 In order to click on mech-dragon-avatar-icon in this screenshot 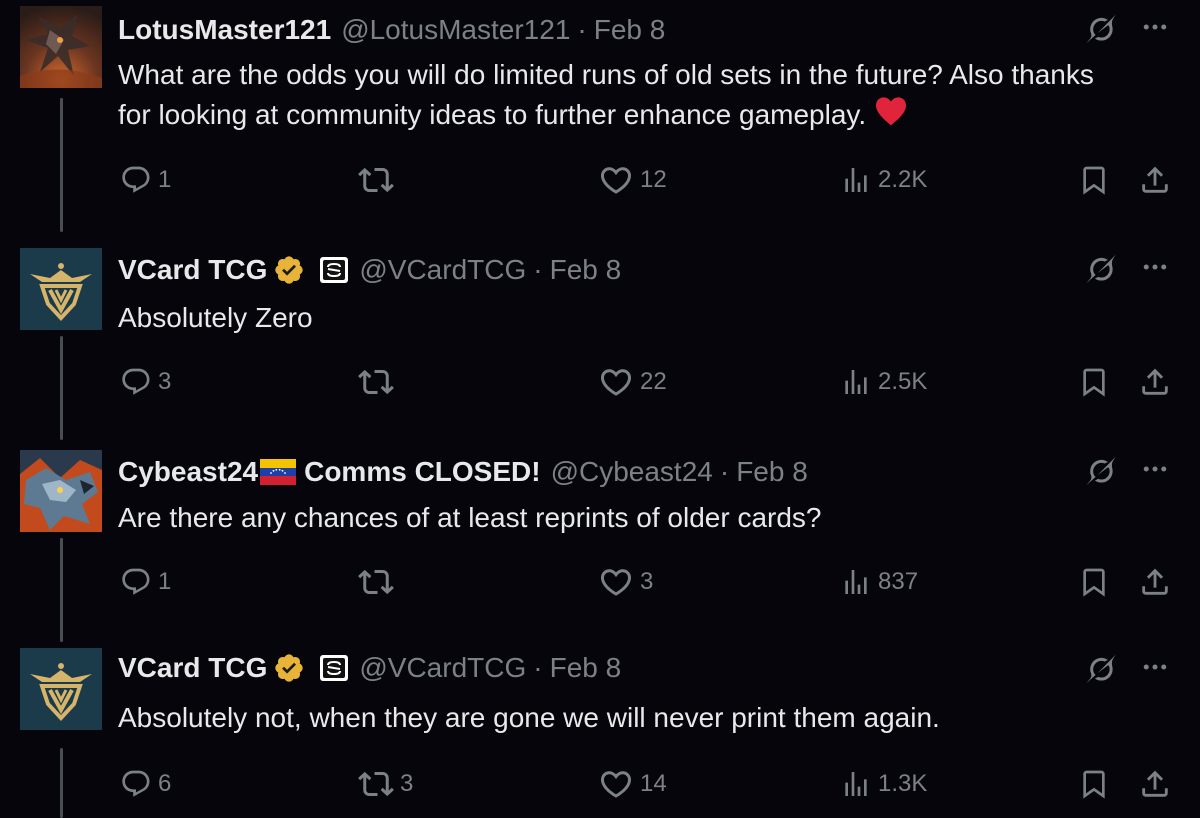, I will do `click(61, 491)`.